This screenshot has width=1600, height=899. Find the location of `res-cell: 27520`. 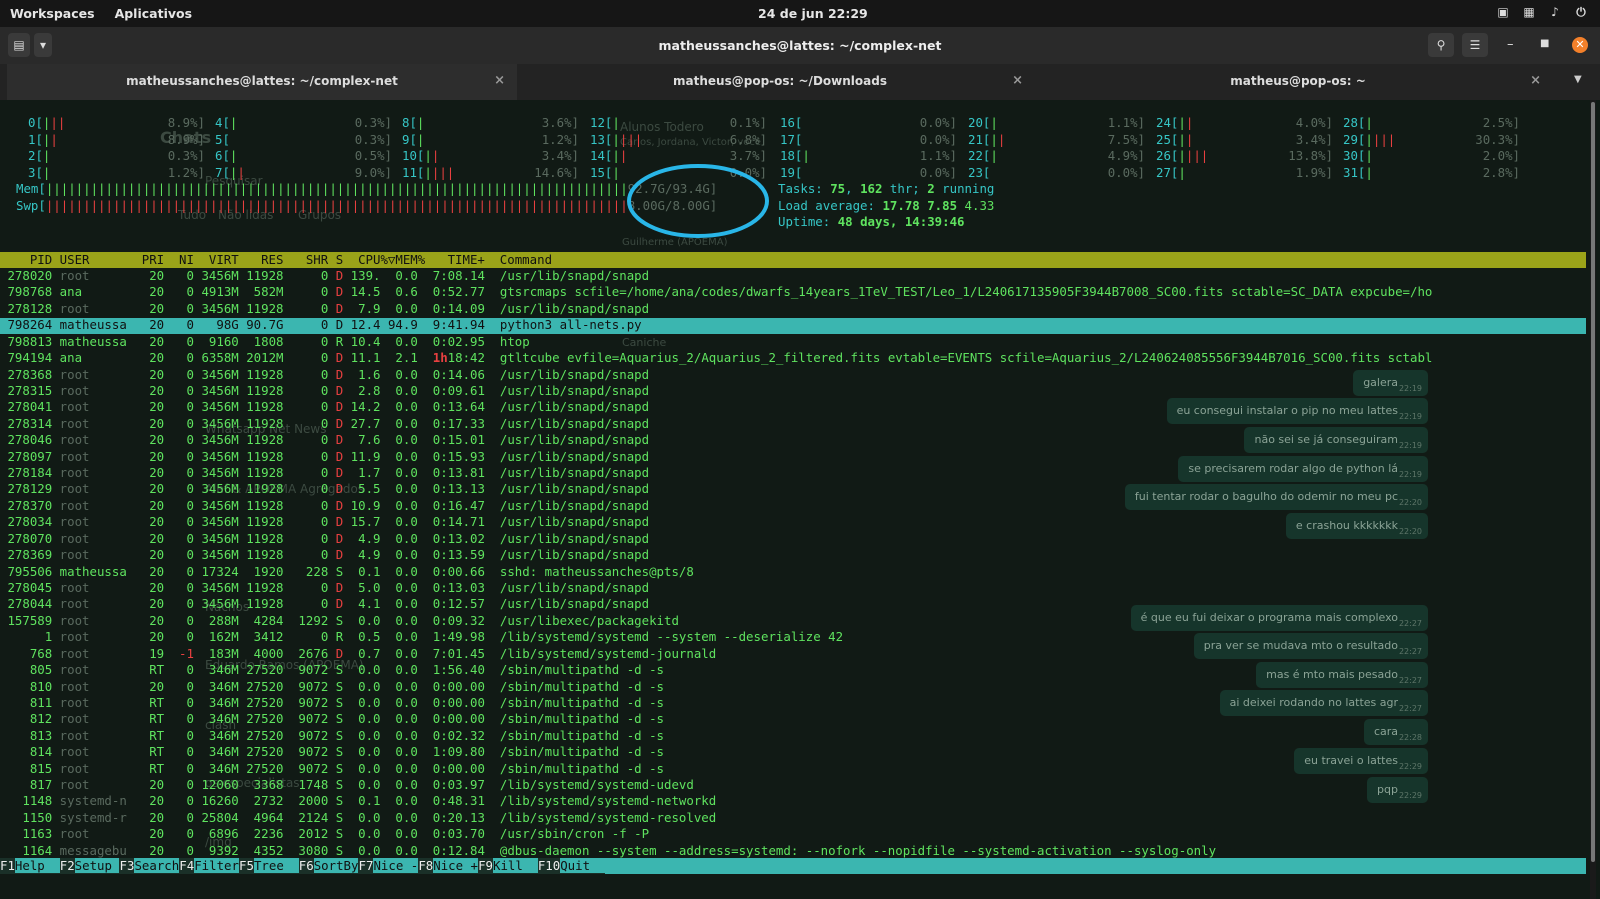

res-cell: 27520 is located at coordinates (261, 735).